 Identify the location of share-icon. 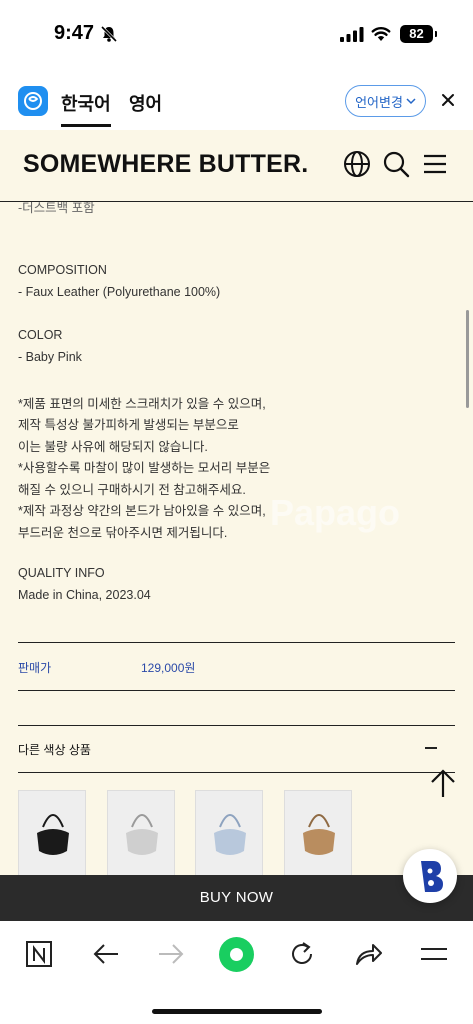
(368, 954).